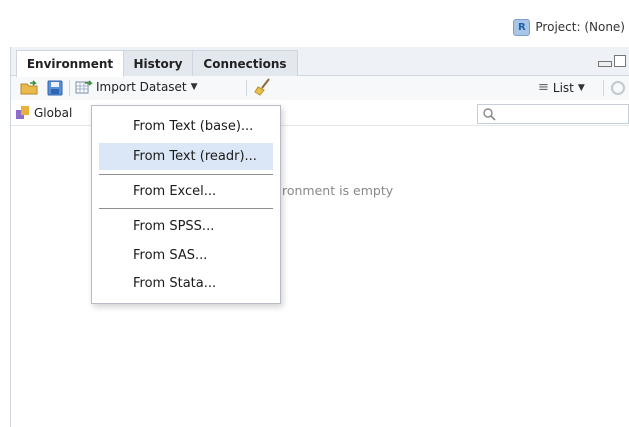 This screenshot has height=427, width=629. I want to click on view-mode-dropdown: ≡ List ▼, so click(561, 87).